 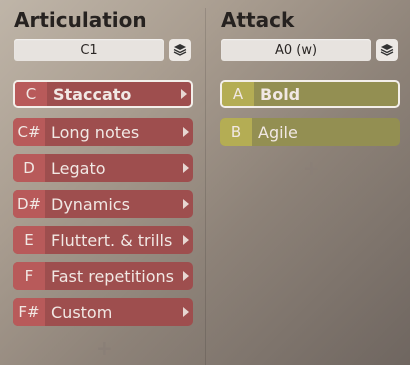 I want to click on articulation-add-button: +, so click(x=104, y=348).